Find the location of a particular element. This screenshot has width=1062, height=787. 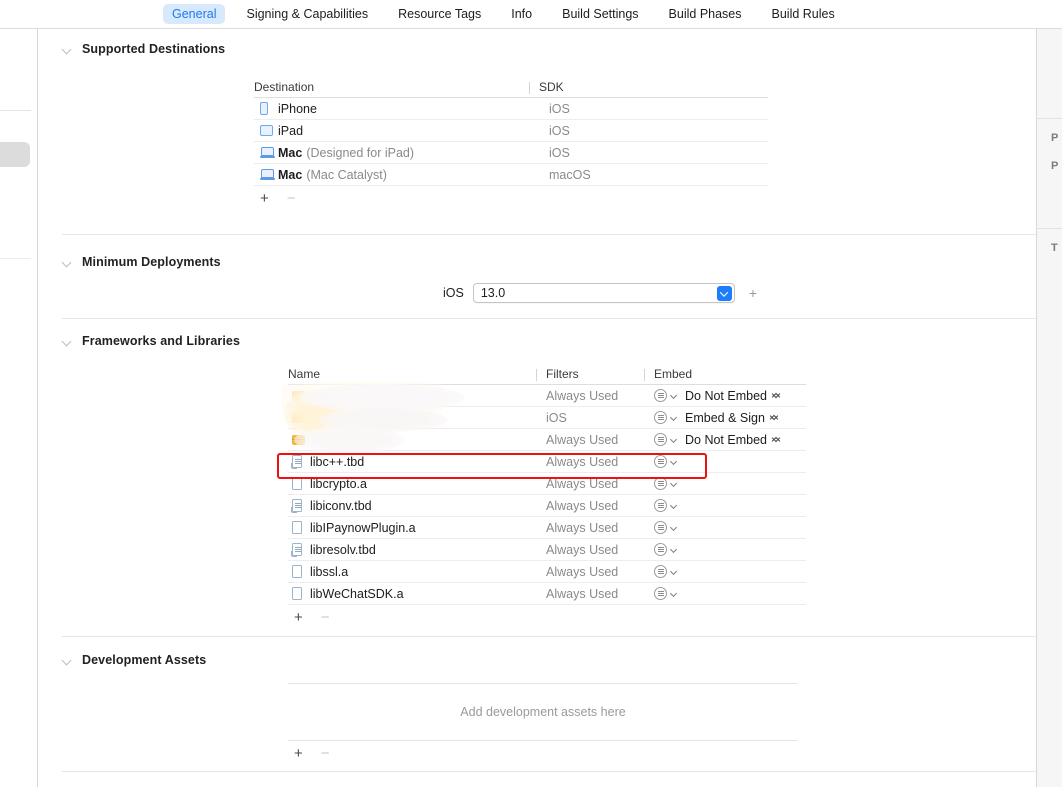

table-row: iPad iOS is located at coordinates (511, 131).